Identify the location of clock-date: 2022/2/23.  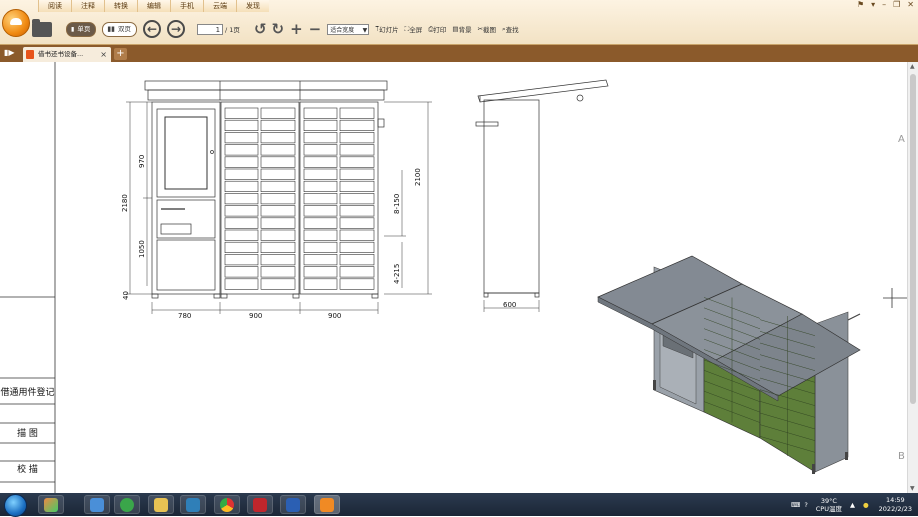
(895, 508).